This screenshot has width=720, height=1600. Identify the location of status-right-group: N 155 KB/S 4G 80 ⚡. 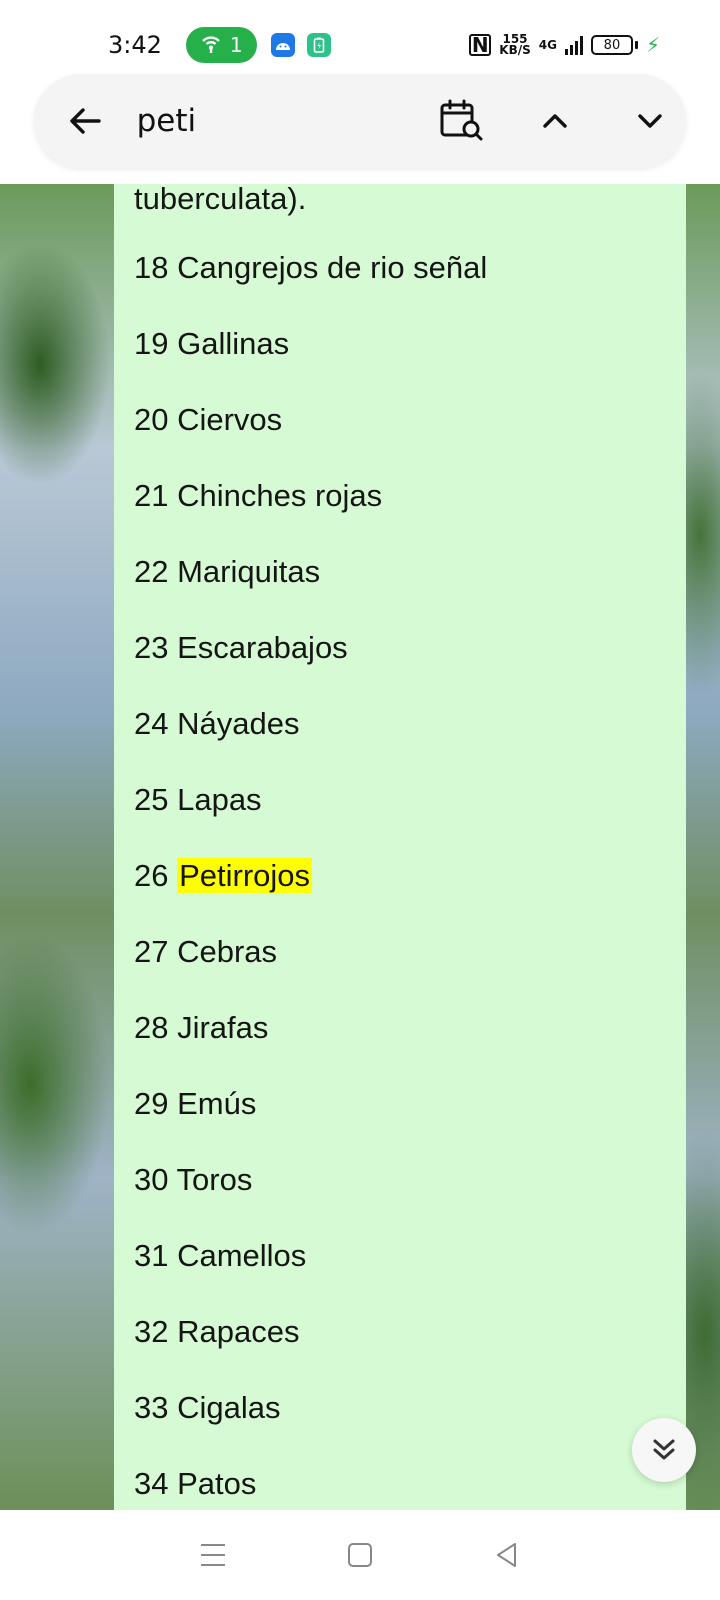
(564, 45).